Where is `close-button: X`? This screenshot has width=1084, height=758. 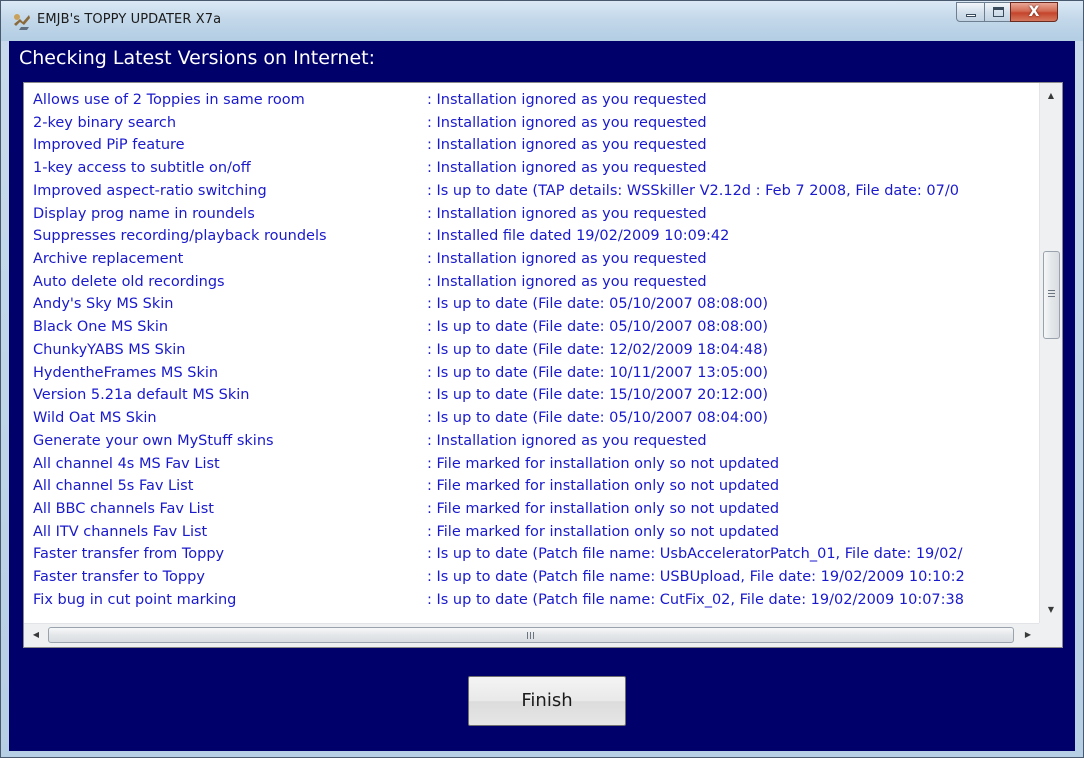 close-button: X is located at coordinates (1034, 12).